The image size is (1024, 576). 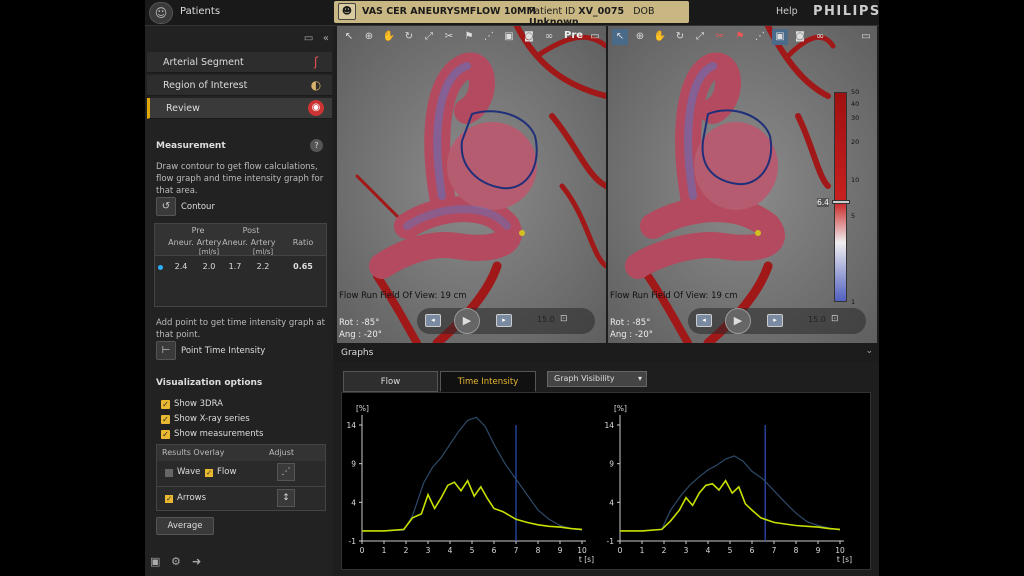 I want to click on settings-icon: ⚙, so click(x=178, y=562).